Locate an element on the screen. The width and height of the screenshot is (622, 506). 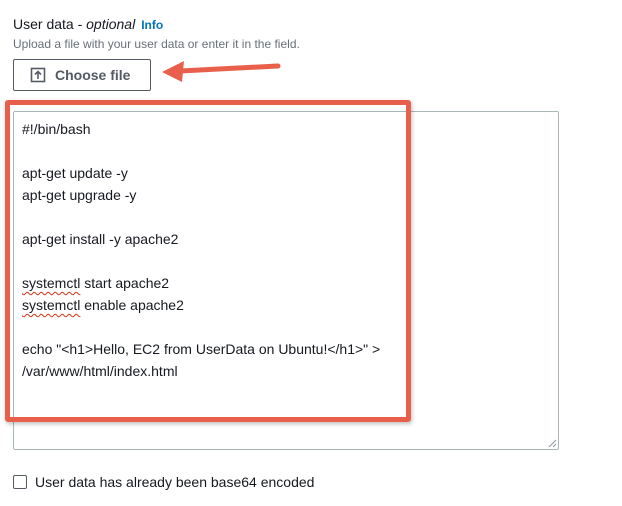
code-line: apt-get update -y is located at coordinates (75, 173).